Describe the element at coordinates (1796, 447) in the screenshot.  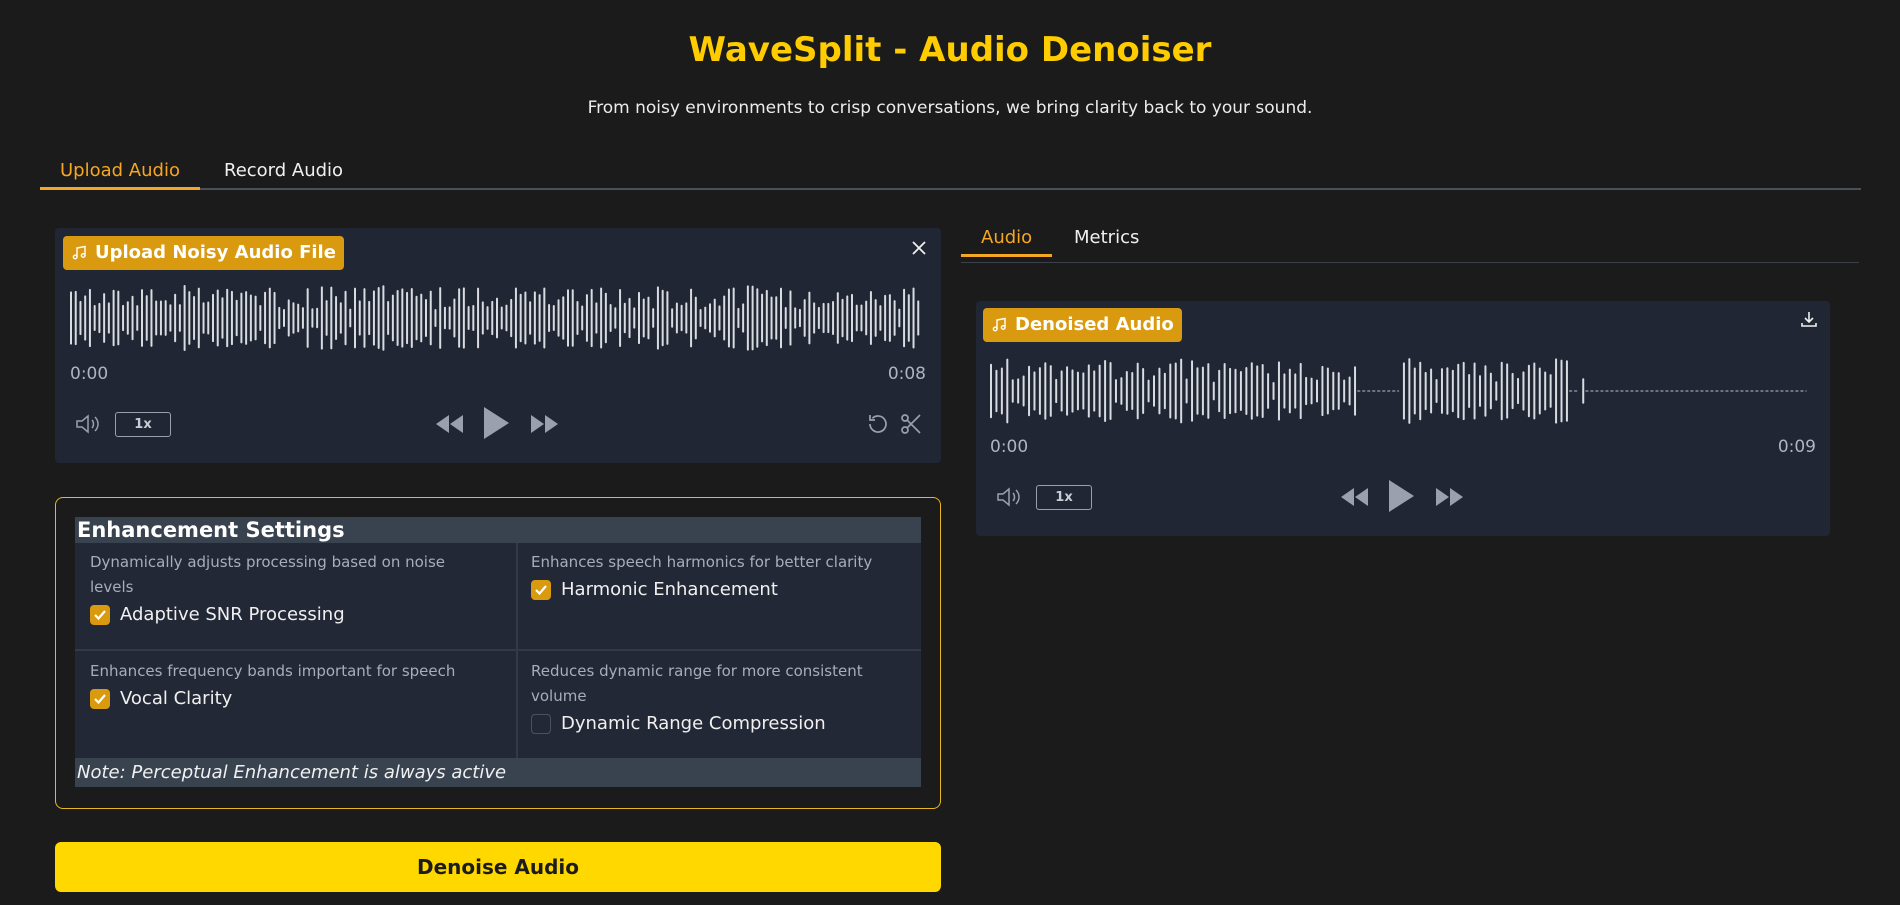
I see `output-time-end: 0:09` at that location.